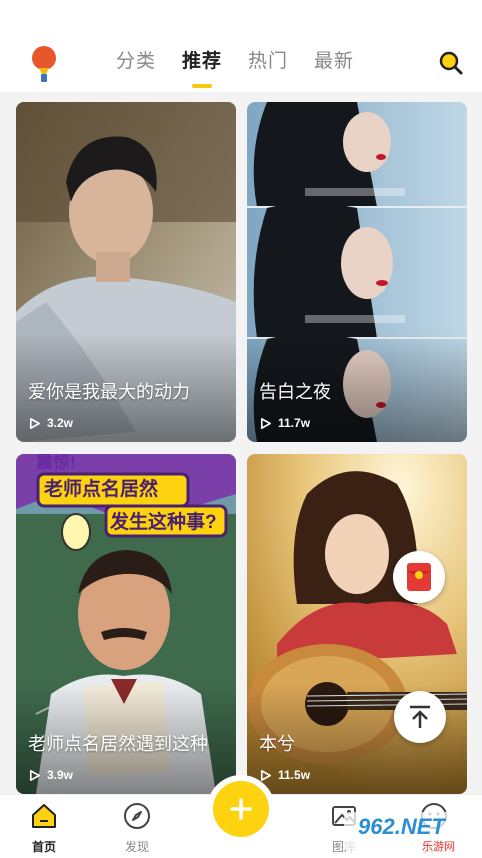 The image size is (482, 858). What do you see at coordinates (43, 847) in the screenshot?
I see `nav-label: 首页` at bounding box center [43, 847].